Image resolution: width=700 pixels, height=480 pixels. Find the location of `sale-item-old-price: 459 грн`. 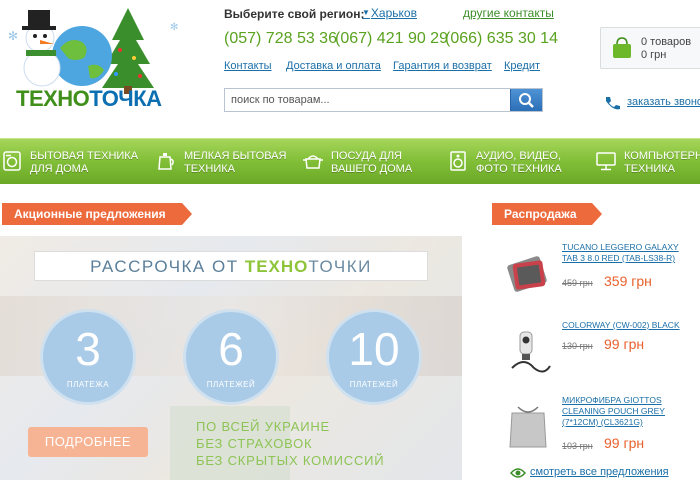

sale-item-old-price: 459 грн is located at coordinates (577, 283).